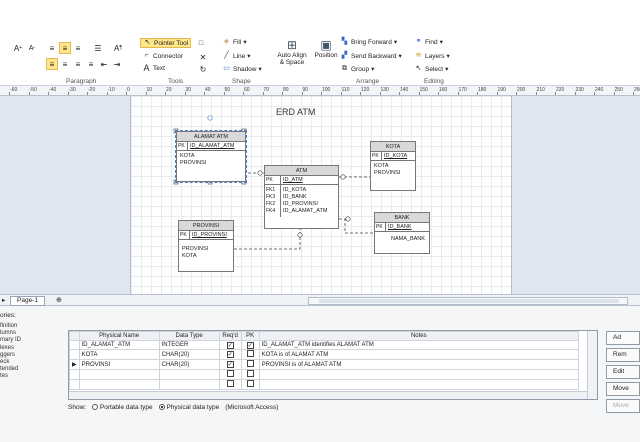 The height and width of the screenshot is (442, 640). I want to click on entity-provinsi: PROVINSI PK ID_PROVINSI PROVINSI KOTA, so click(206, 246).